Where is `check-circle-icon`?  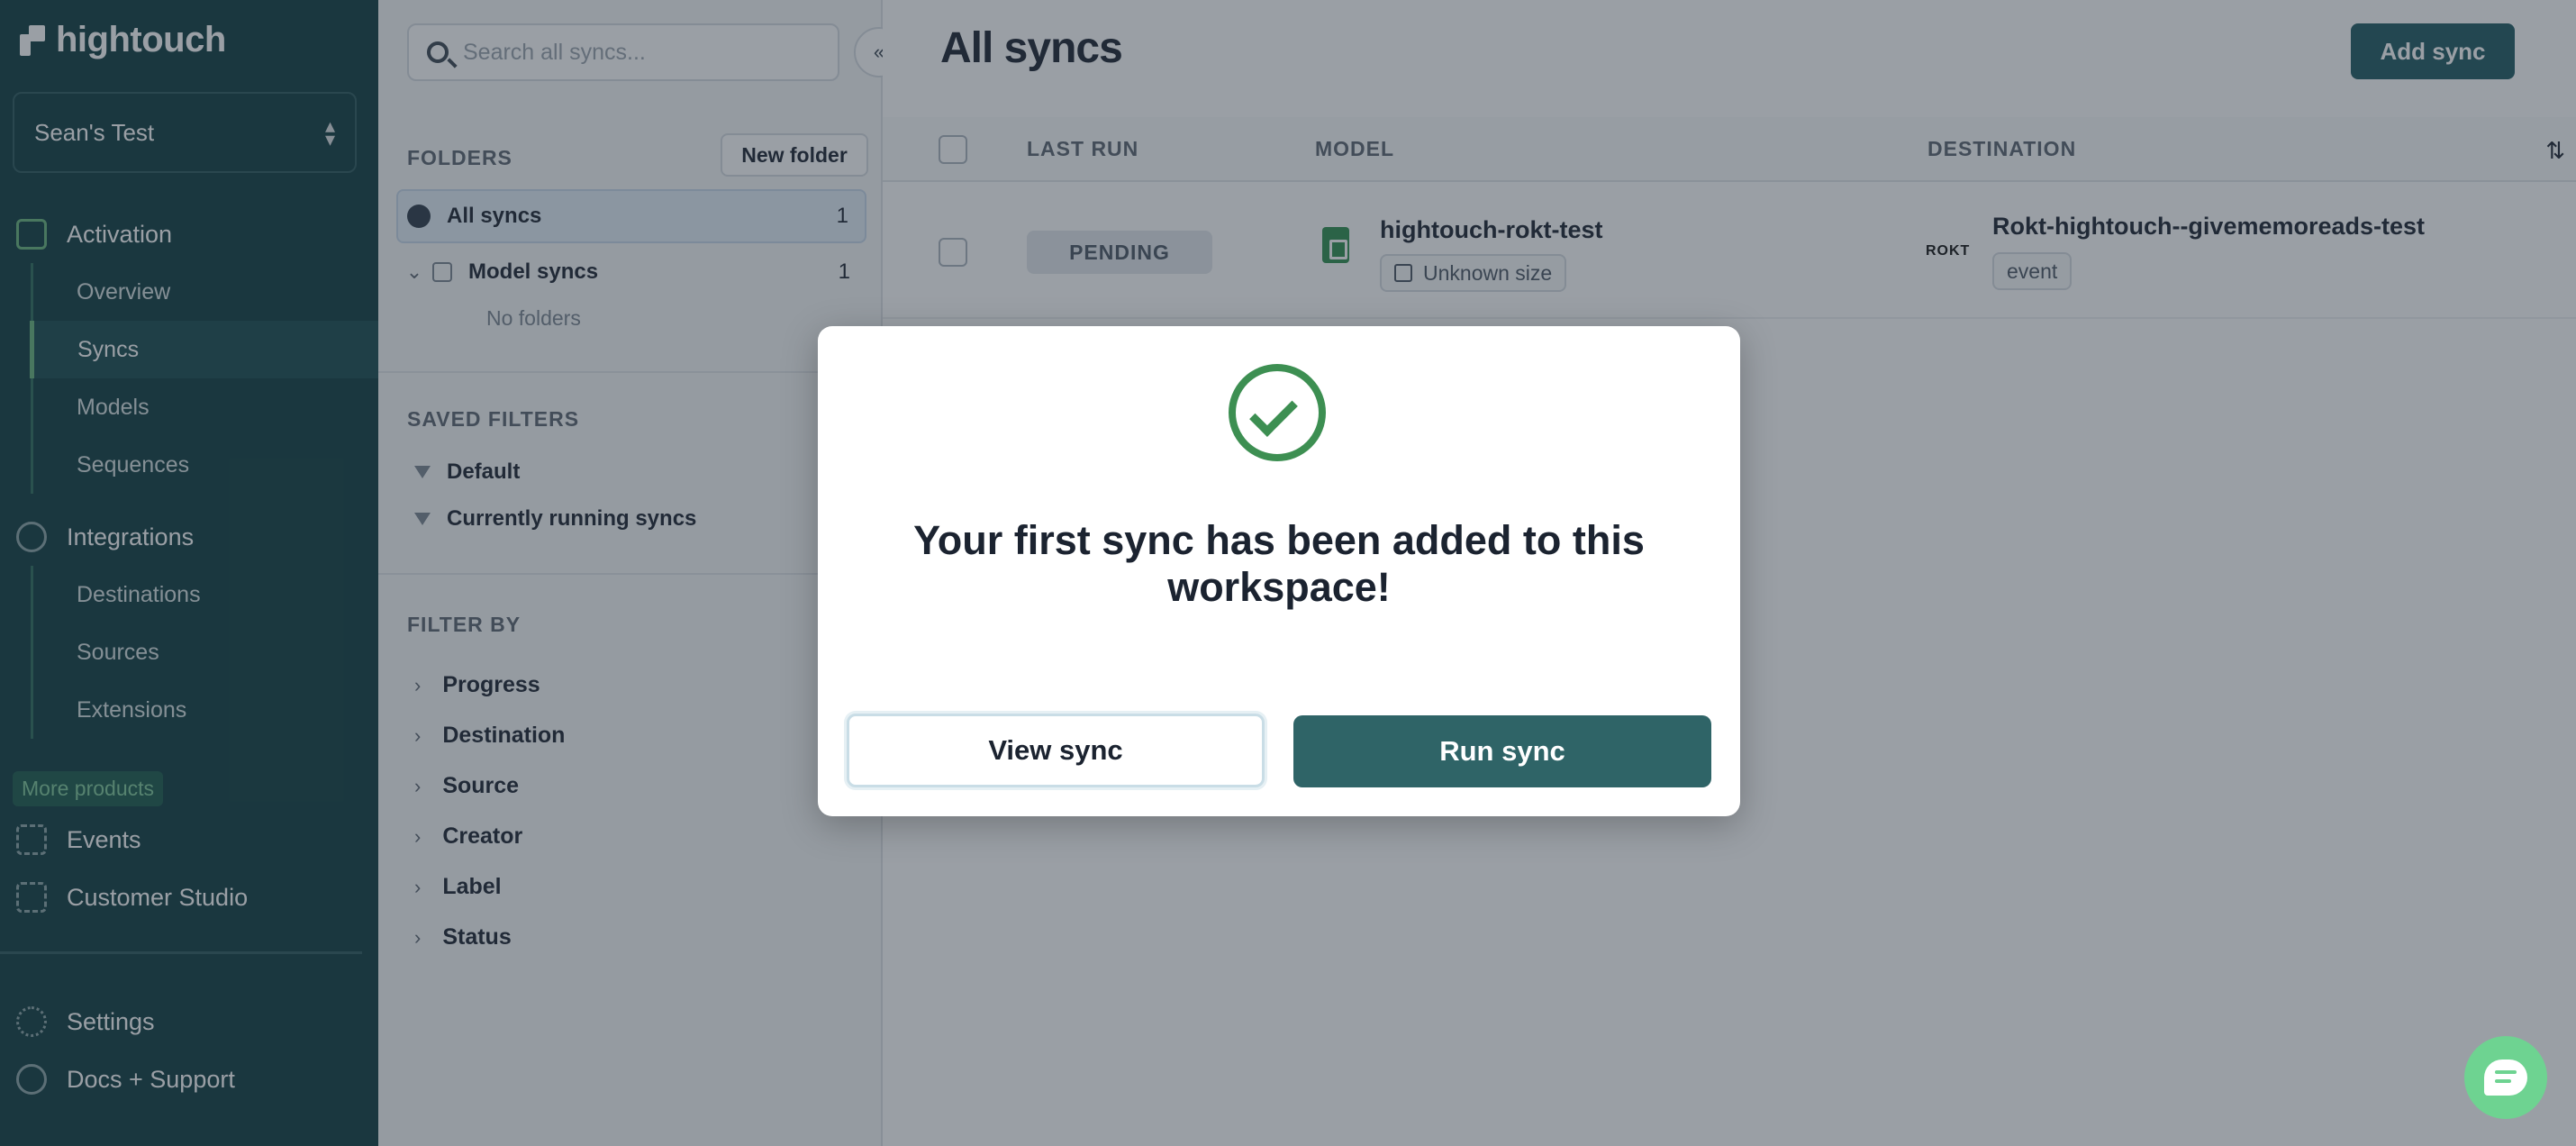
check-circle-icon is located at coordinates (1277, 412).